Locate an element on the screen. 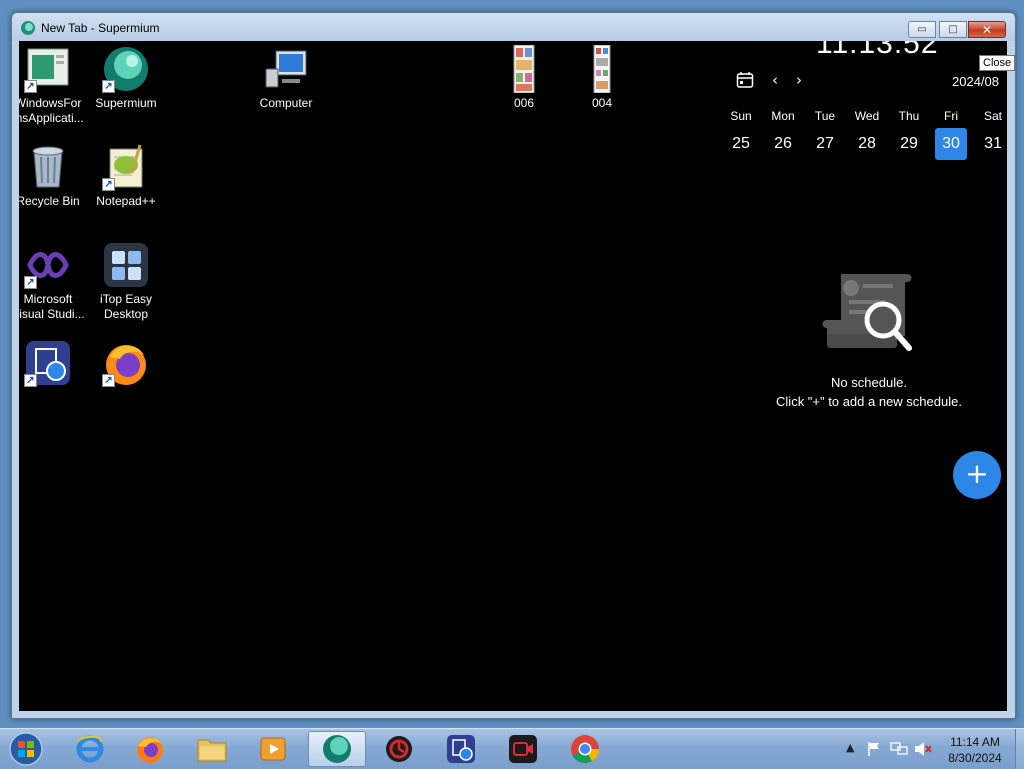  taskbar-clock: 11:14 AM 8/30/2024 is located at coordinates (975, 750).